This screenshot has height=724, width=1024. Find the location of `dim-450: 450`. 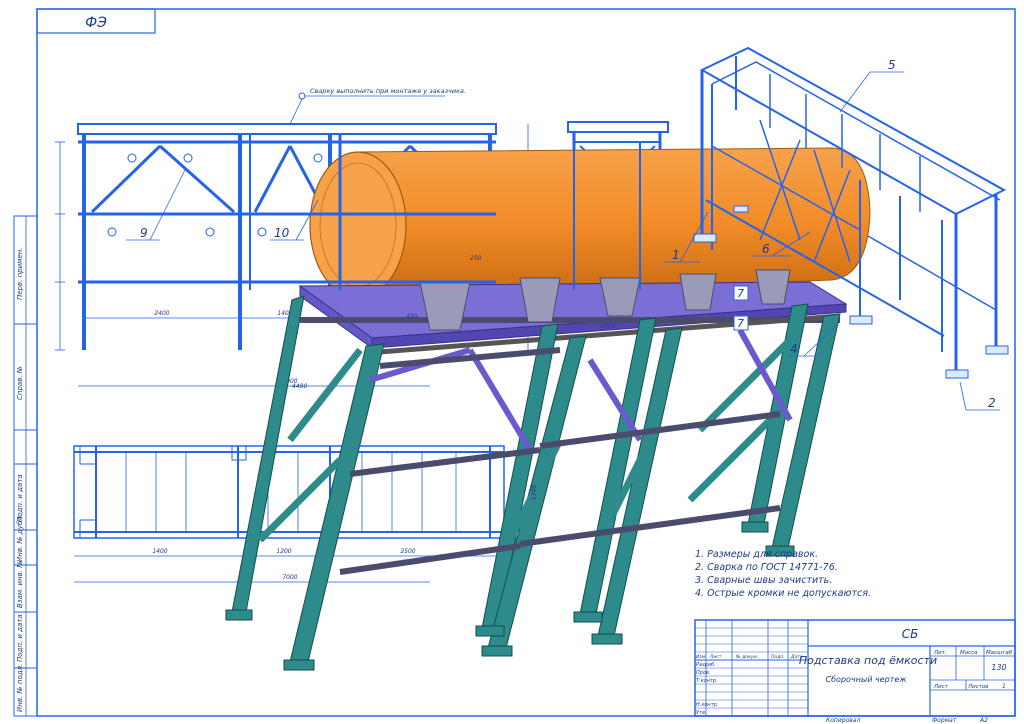

dim-450: 450 is located at coordinates (412, 316).